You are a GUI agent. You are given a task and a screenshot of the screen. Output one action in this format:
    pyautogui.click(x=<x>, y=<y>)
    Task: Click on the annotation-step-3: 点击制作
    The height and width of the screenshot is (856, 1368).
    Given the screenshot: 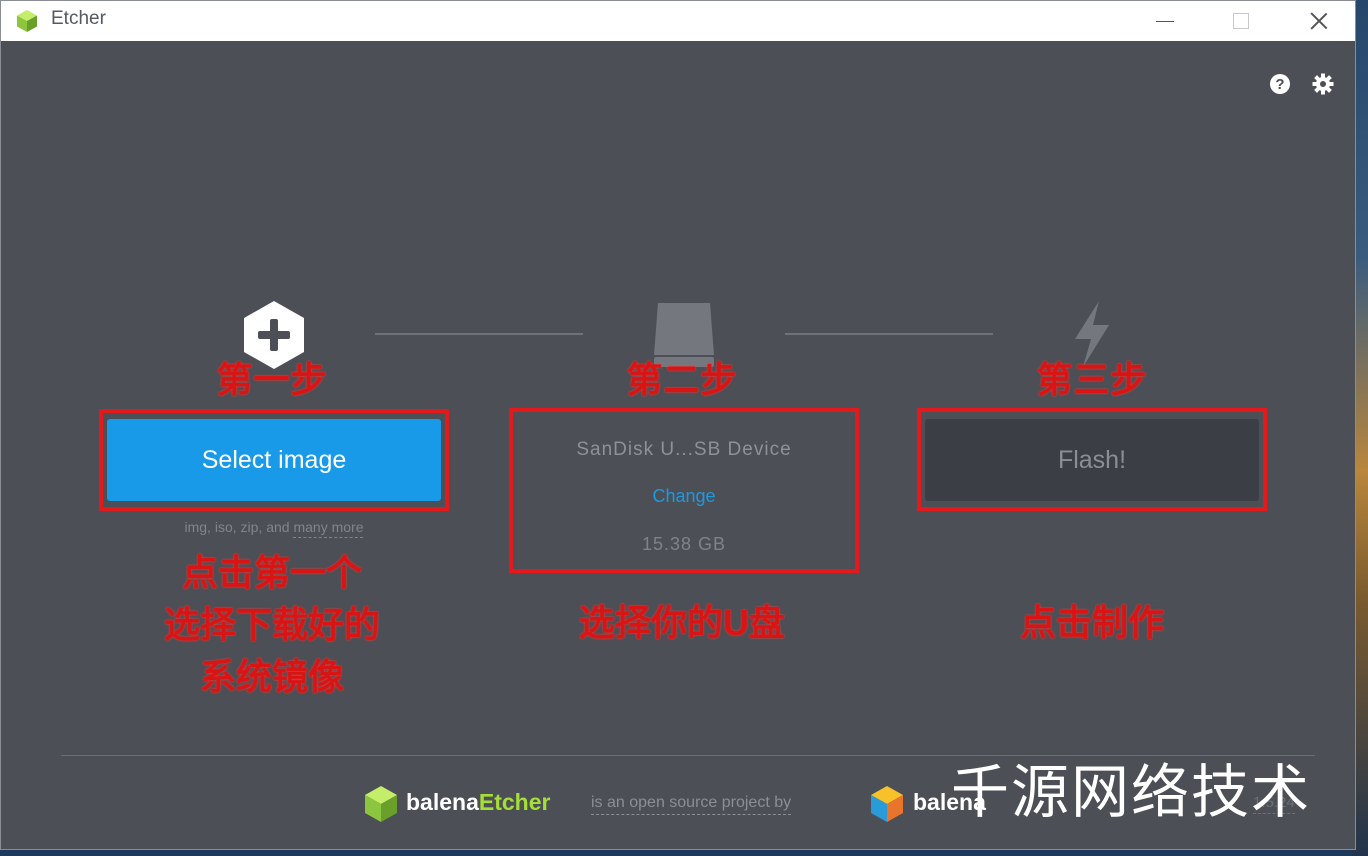 What is the action you would take?
    pyautogui.click(x=1091, y=622)
    